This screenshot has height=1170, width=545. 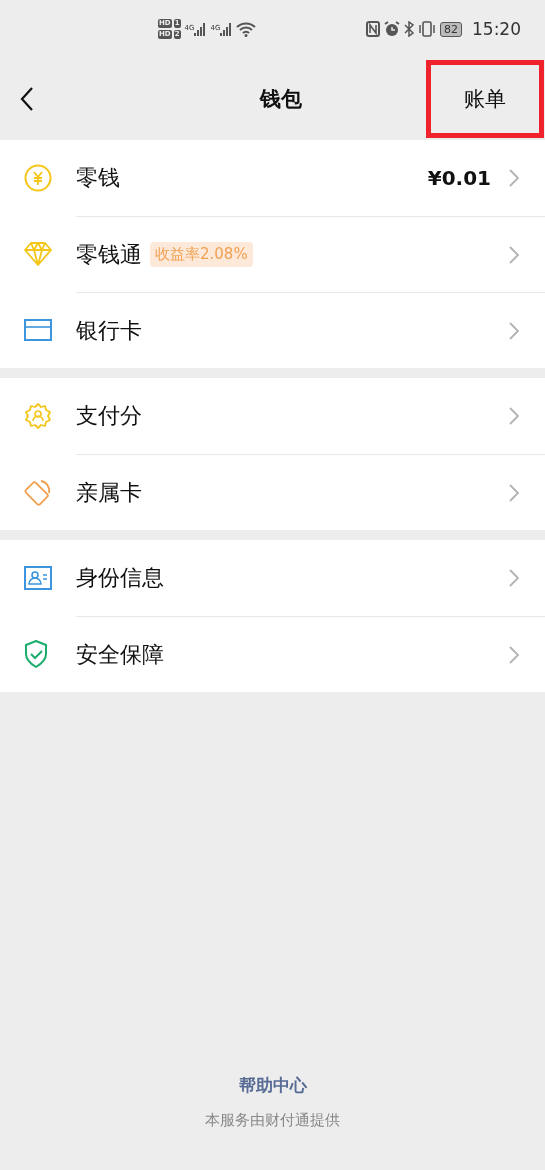 What do you see at coordinates (38, 578) in the screenshot?
I see `id-card-icon` at bounding box center [38, 578].